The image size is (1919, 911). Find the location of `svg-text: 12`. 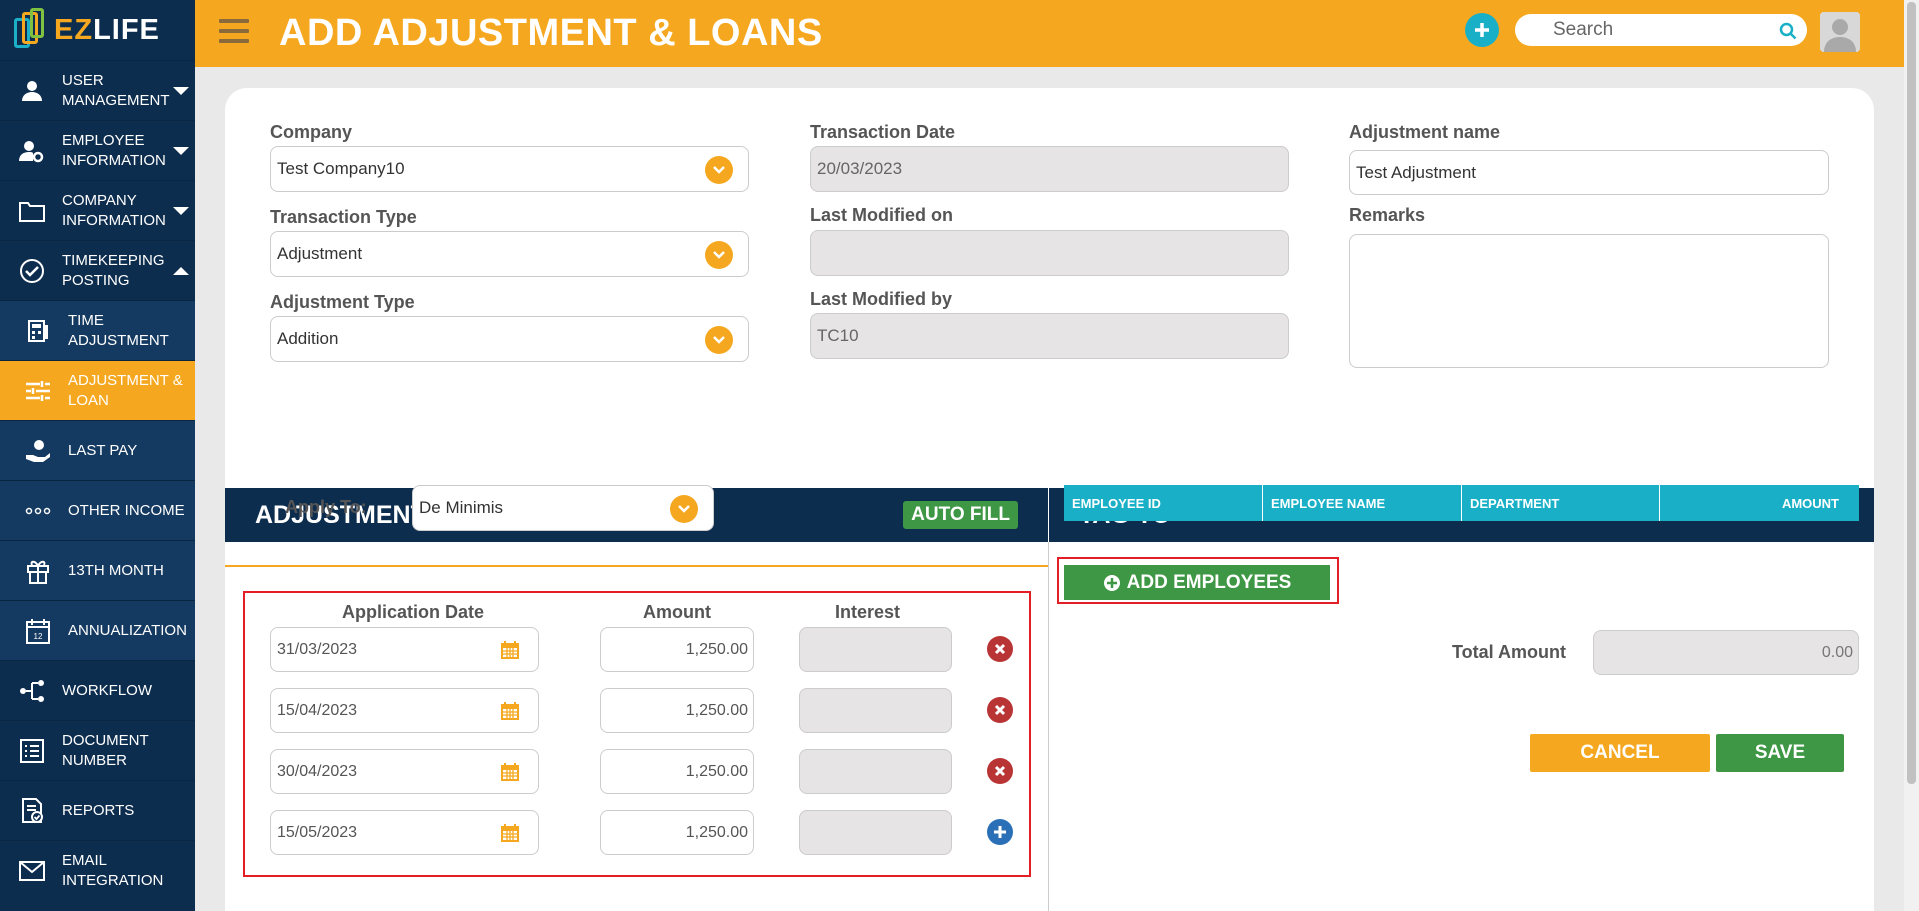

svg-text: 12 is located at coordinates (38, 636).